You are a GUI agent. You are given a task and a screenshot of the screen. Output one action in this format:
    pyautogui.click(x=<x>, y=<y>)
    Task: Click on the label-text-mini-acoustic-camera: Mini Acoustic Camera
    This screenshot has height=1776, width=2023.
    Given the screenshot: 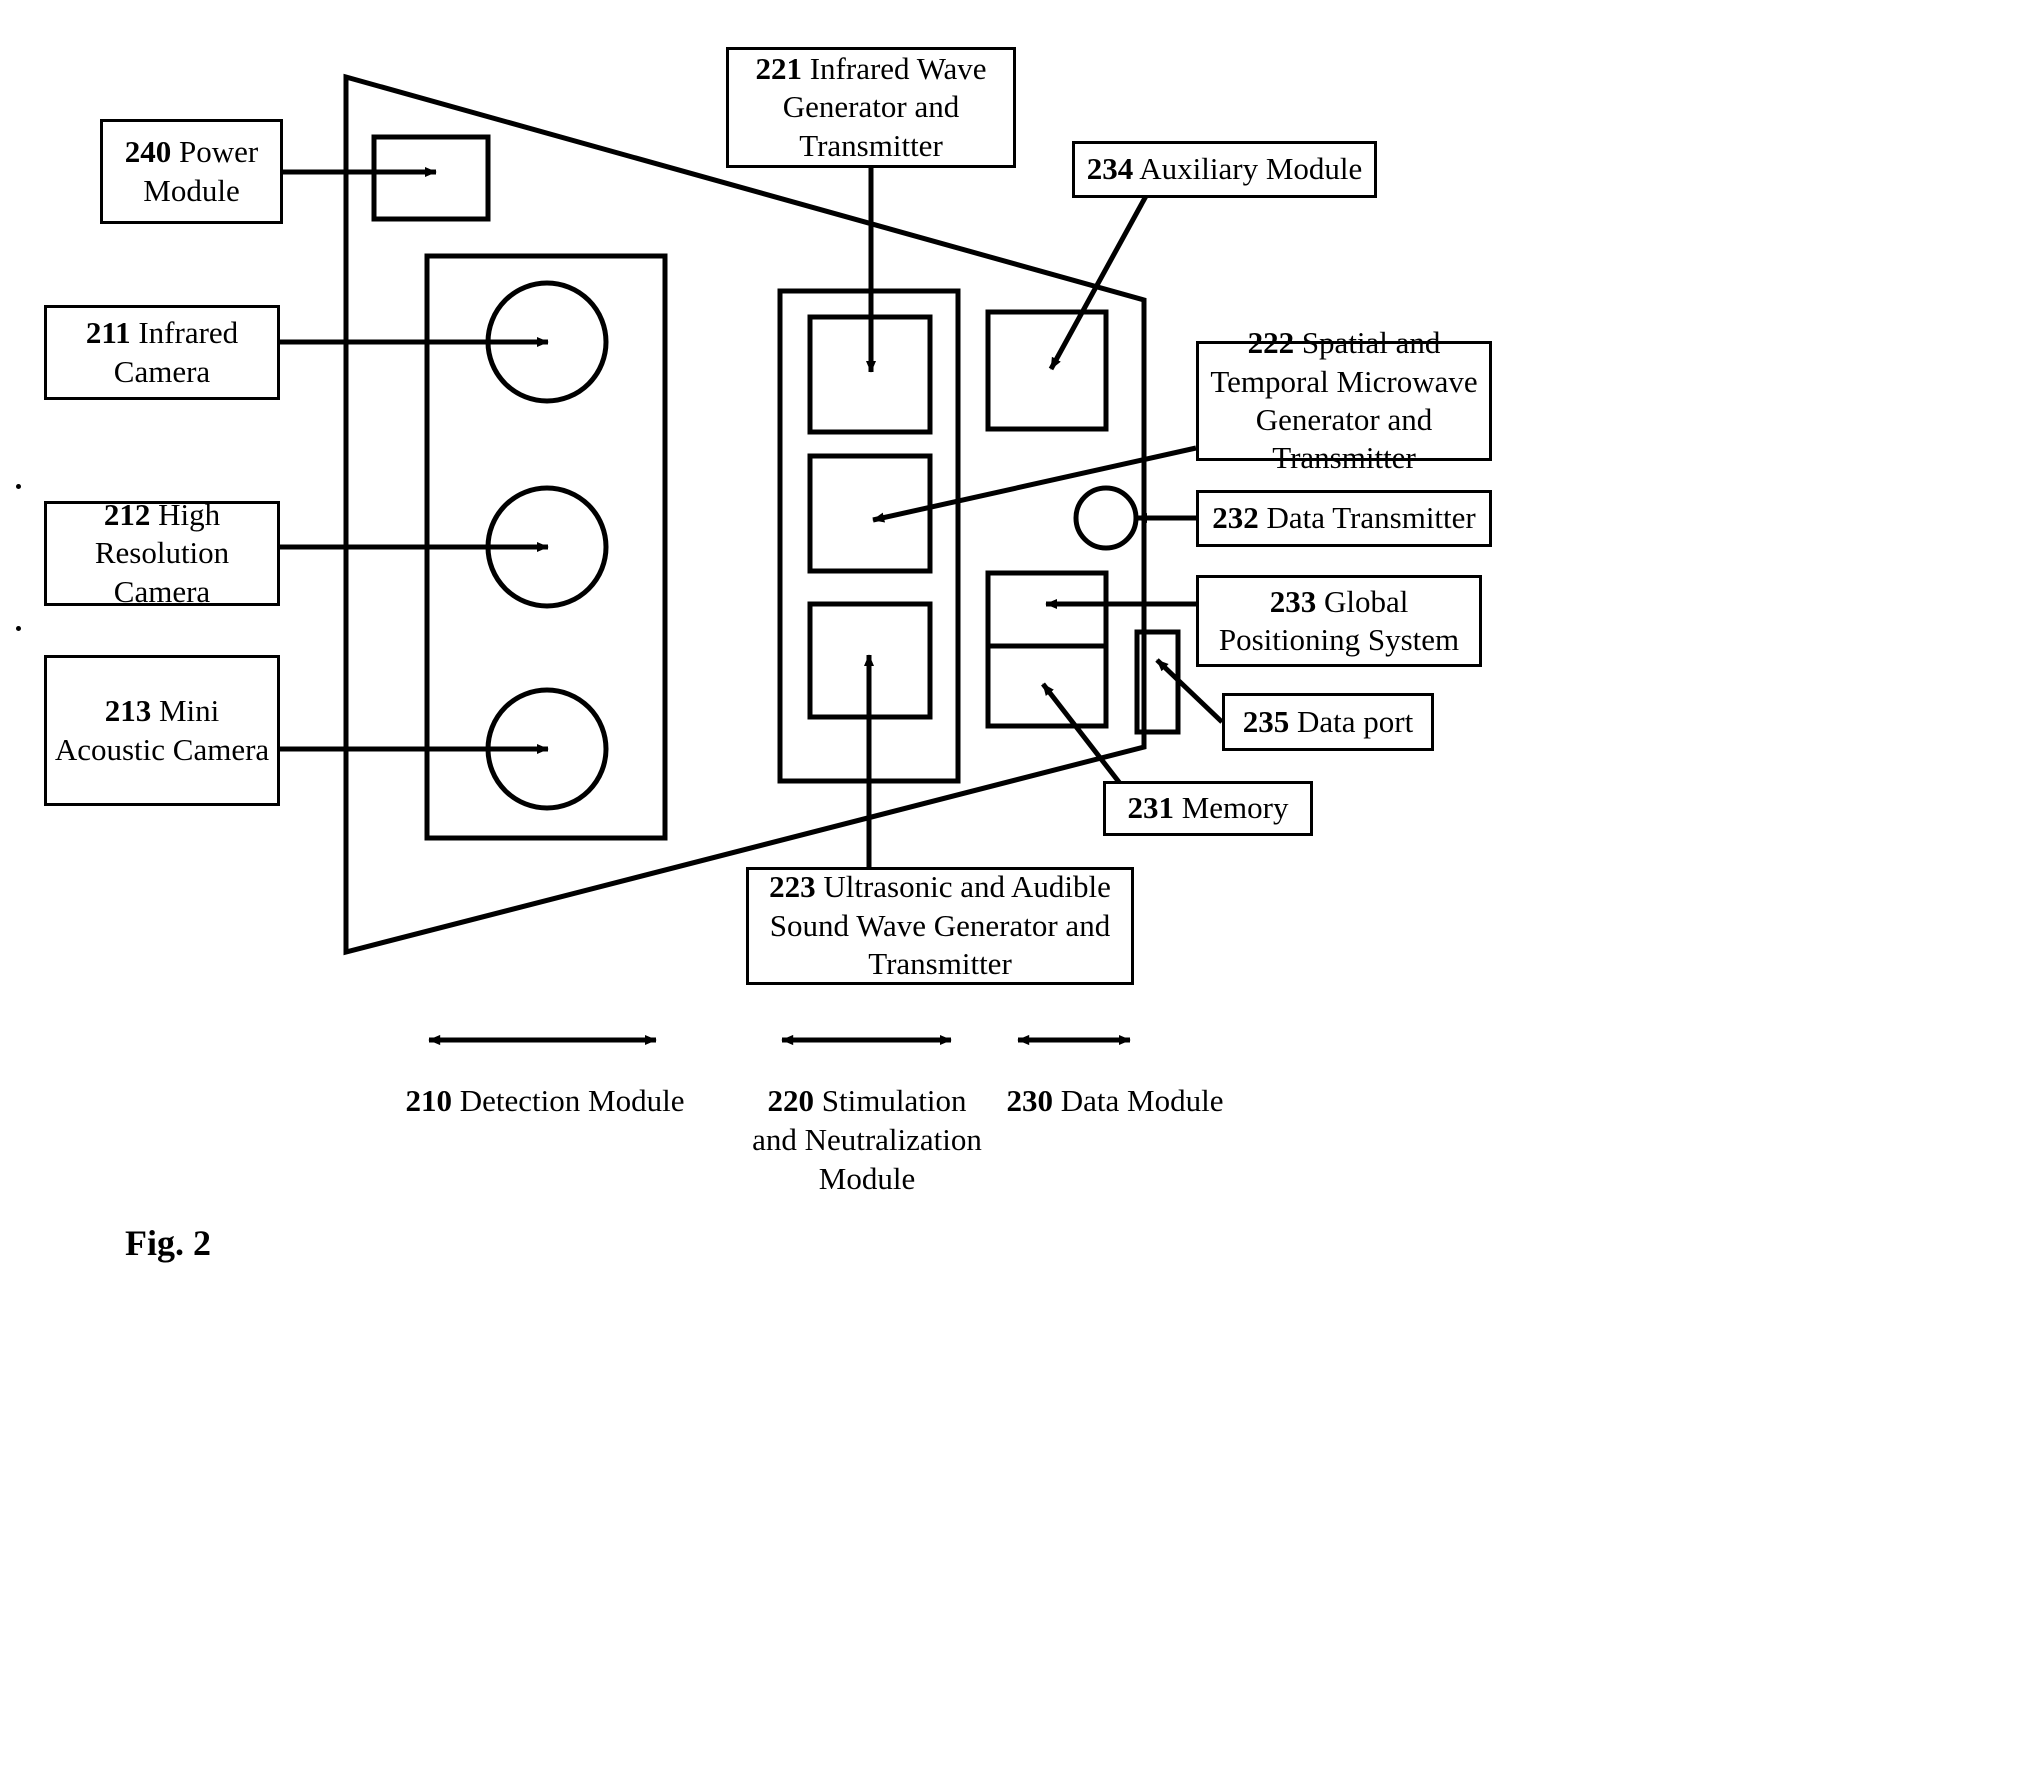 What is the action you would take?
    pyautogui.click(x=162, y=730)
    